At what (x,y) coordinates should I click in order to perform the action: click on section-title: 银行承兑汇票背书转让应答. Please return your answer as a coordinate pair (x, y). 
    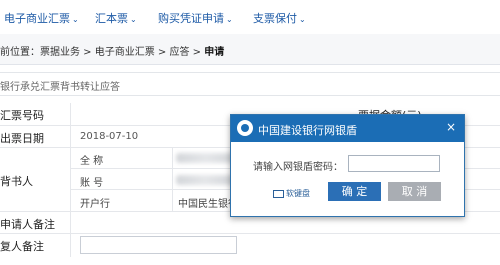
    Looking at the image, I should click on (60, 87).